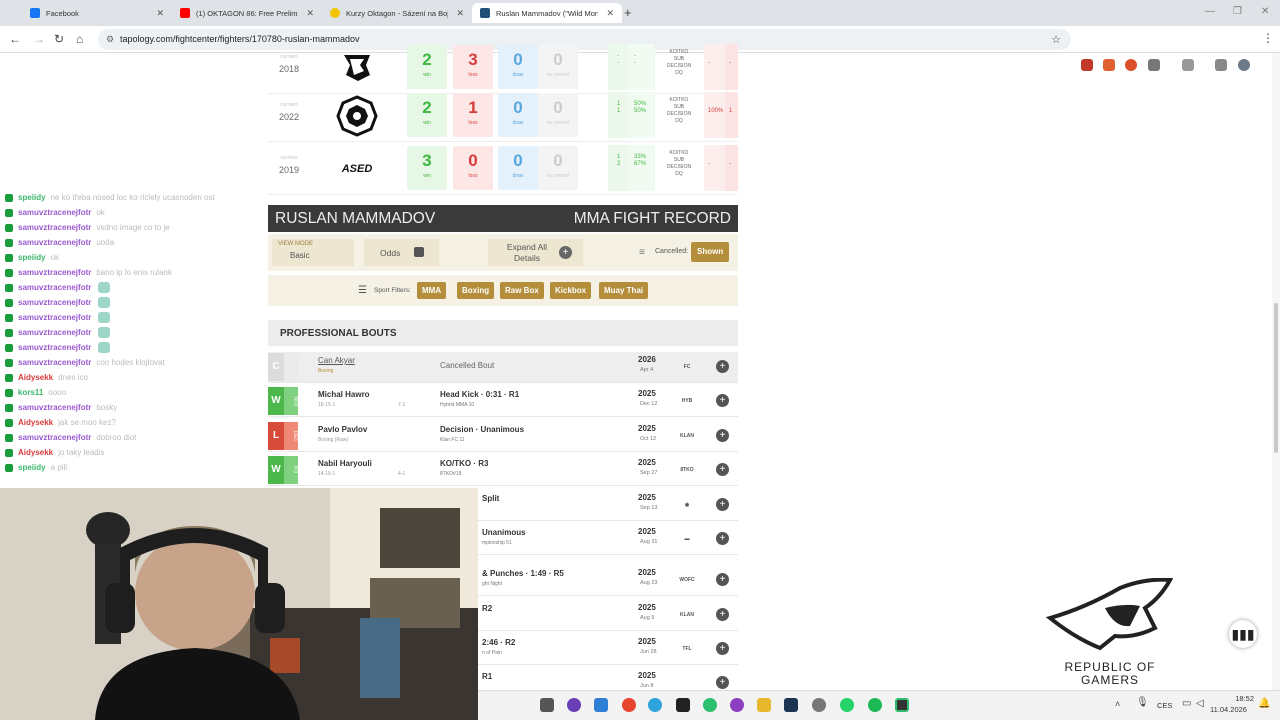 This screenshot has height=720, width=1280. What do you see at coordinates (432, 290) in the screenshot?
I see `filter-mma: MMA` at bounding box center [432, 290].